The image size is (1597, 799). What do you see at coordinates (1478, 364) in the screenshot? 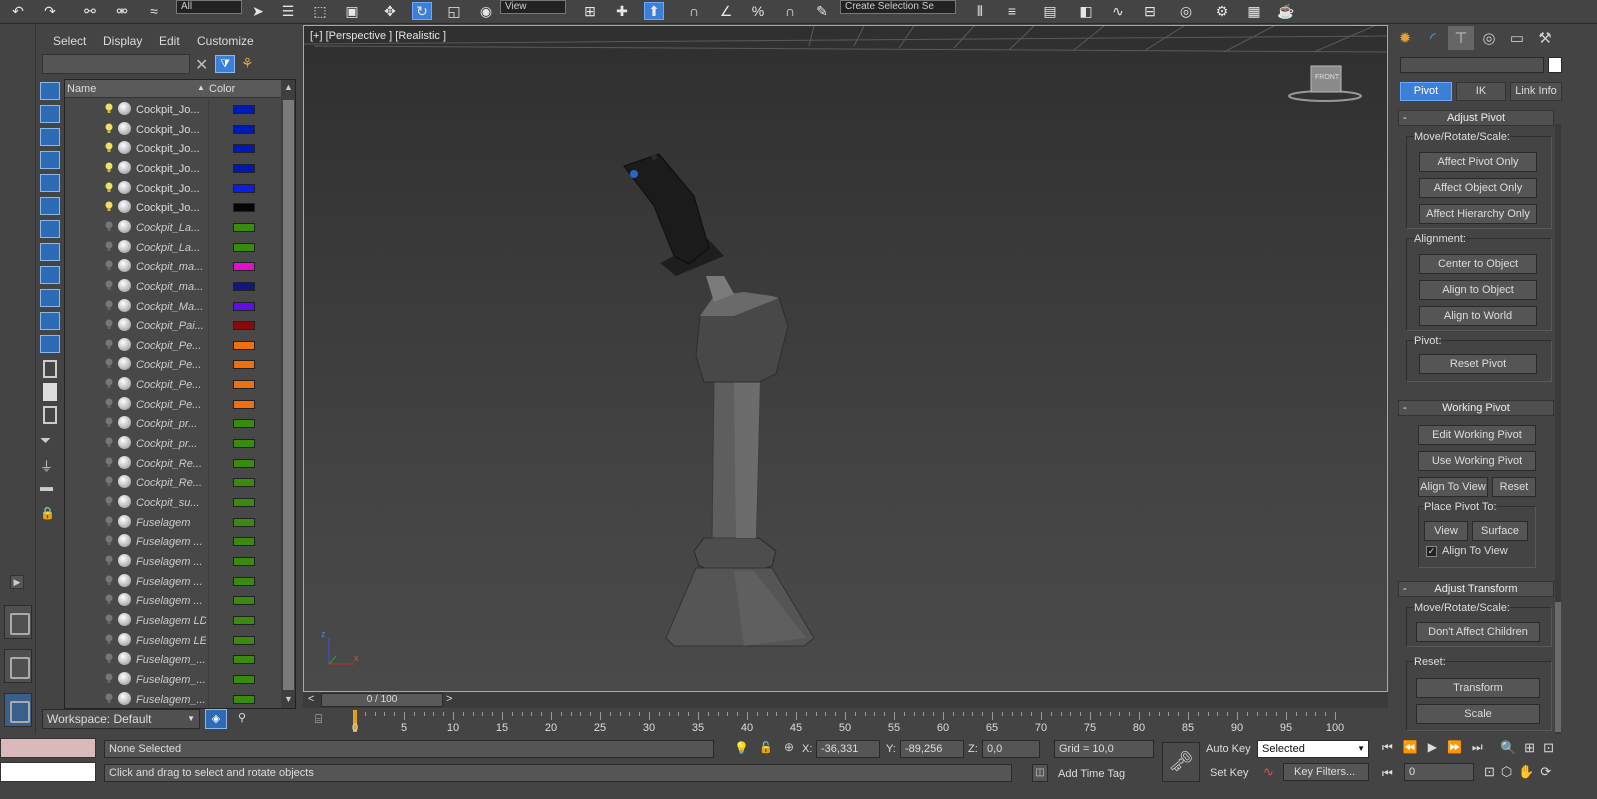
I see `reset-pivot-button: Reset Pivot` at bounding box center [1478, 364].